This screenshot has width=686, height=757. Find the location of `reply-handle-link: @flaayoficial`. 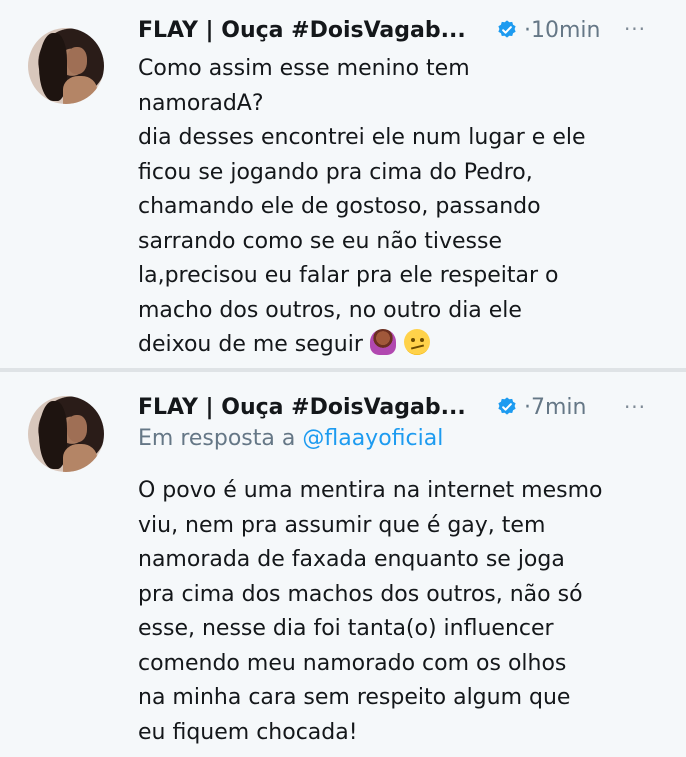

reply-handle-link: @flaayoficial is located at coordinates (372, 438).